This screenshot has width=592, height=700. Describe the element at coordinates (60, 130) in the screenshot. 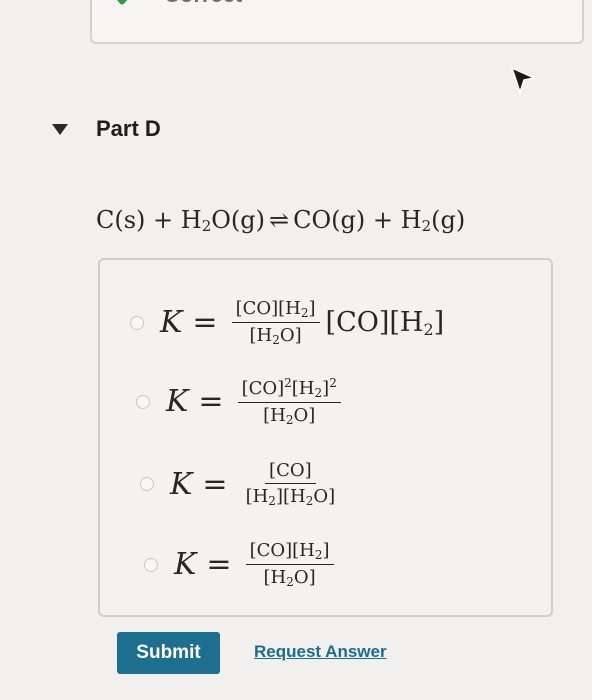

I see `triangle-down-icon` at that location.